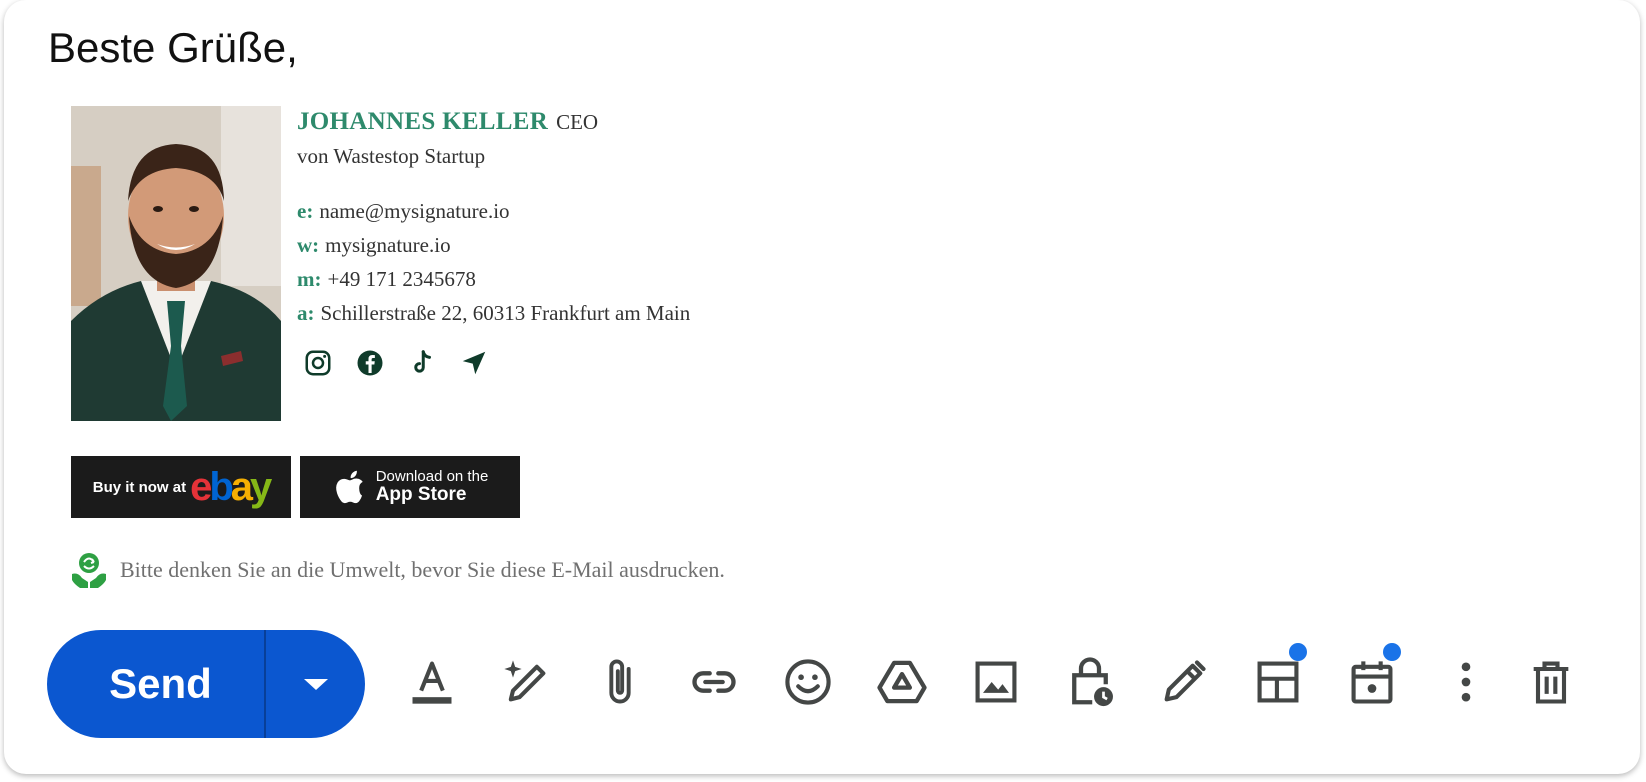 This screenshot has height=782, width=1646. What do you see at coordinates (432, 477) in the screenshot?
I see `app-store-small-text: Download on the` at bounding box center [432, 477].